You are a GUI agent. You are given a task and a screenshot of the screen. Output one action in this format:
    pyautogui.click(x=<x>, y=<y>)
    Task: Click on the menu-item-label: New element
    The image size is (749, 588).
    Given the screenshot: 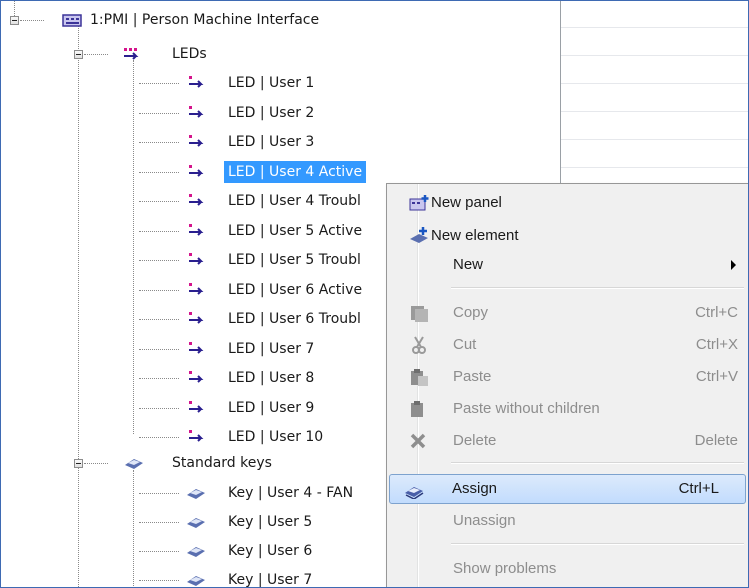 What is the action you would take?
    pyautogui.click(x=475, y=235)
    